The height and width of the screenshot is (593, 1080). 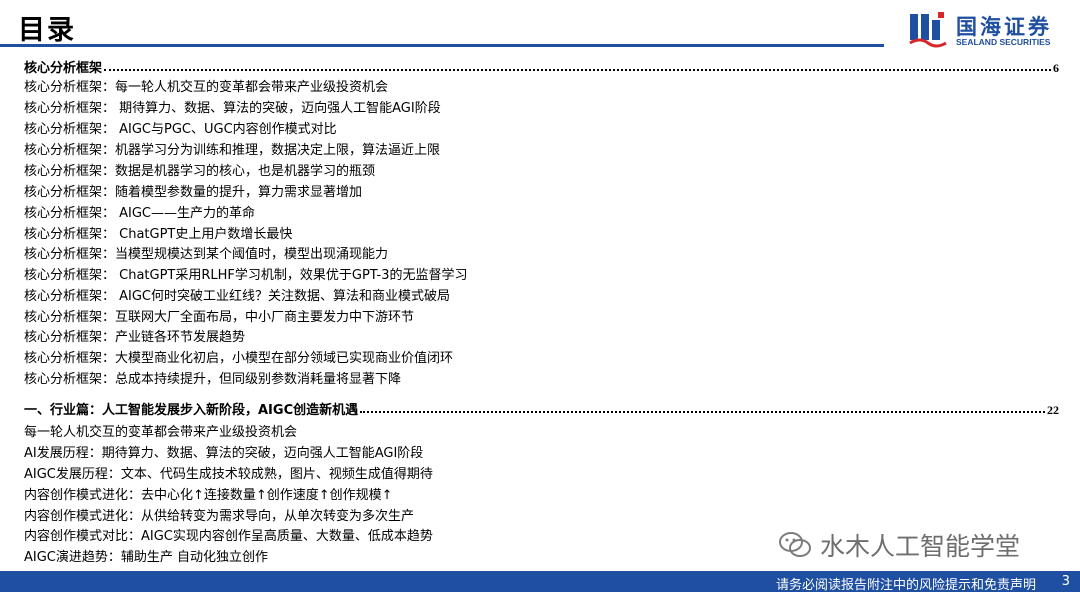 What do you see at coordinates (228, 537) in the screenshot?
I see `toc-item: 内容创作模式对比：AIGC实现内容创作呈高质量、大数量、低成本趋势` at bounding box center [228, 537].